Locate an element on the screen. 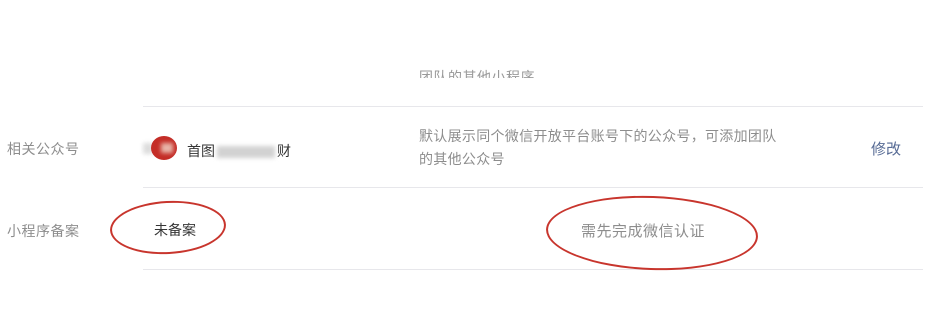  related-accounts-description: 默认展示同个微信开放平台账号下的公众号，可添加团队的其他公众号 is located at coordinates (598, 148).